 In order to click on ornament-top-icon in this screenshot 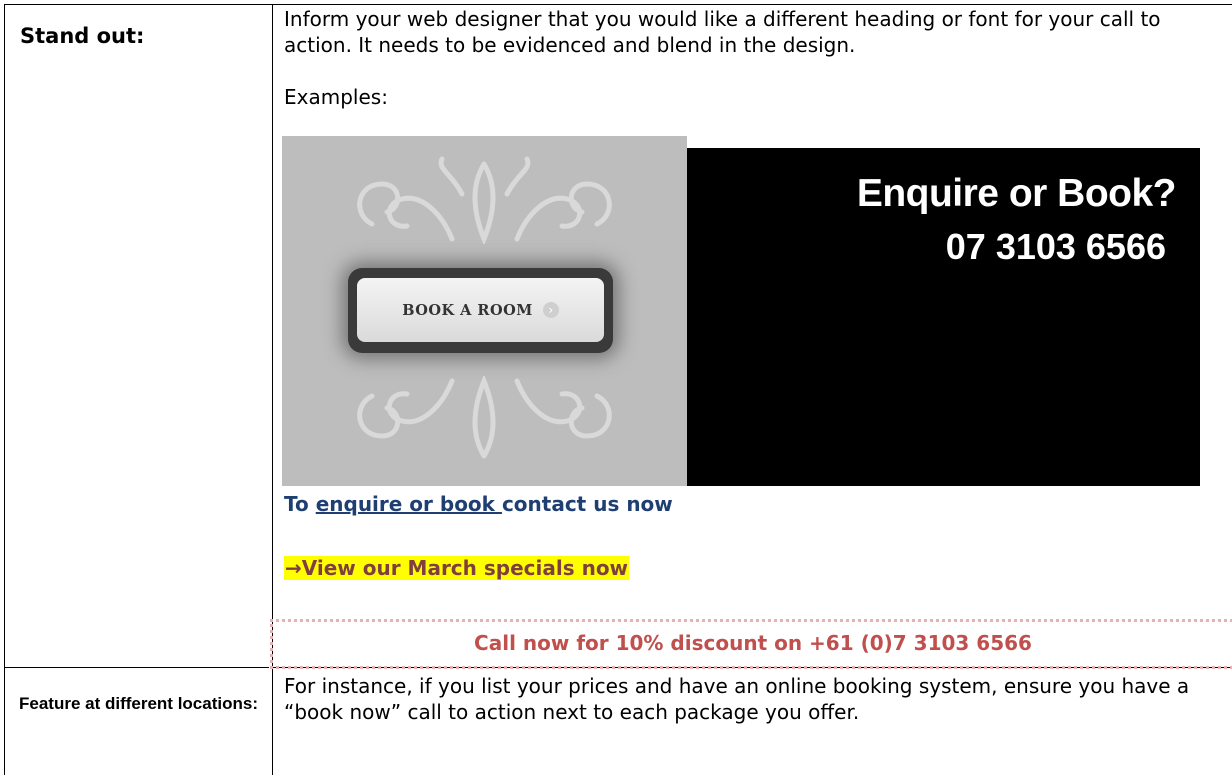, I will do `click(484, 200)`.